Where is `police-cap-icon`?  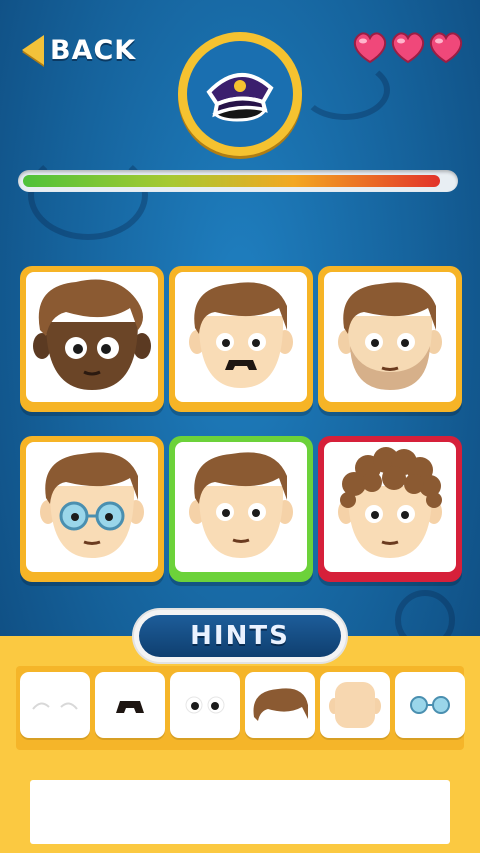
police-cap-icon is located at coordinates (240, 97).